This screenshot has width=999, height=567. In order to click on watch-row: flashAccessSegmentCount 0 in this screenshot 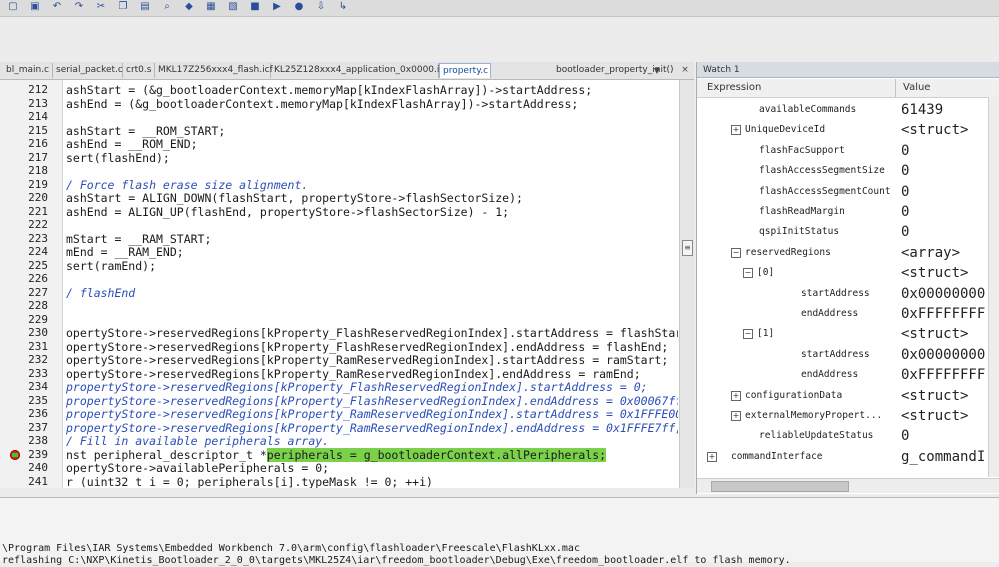, I will do `click(848, 192)`.